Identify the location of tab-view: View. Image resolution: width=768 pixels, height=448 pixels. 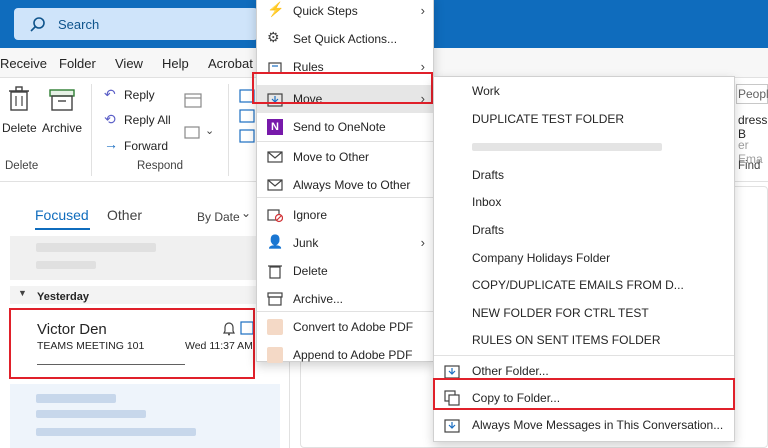
(129, 63).